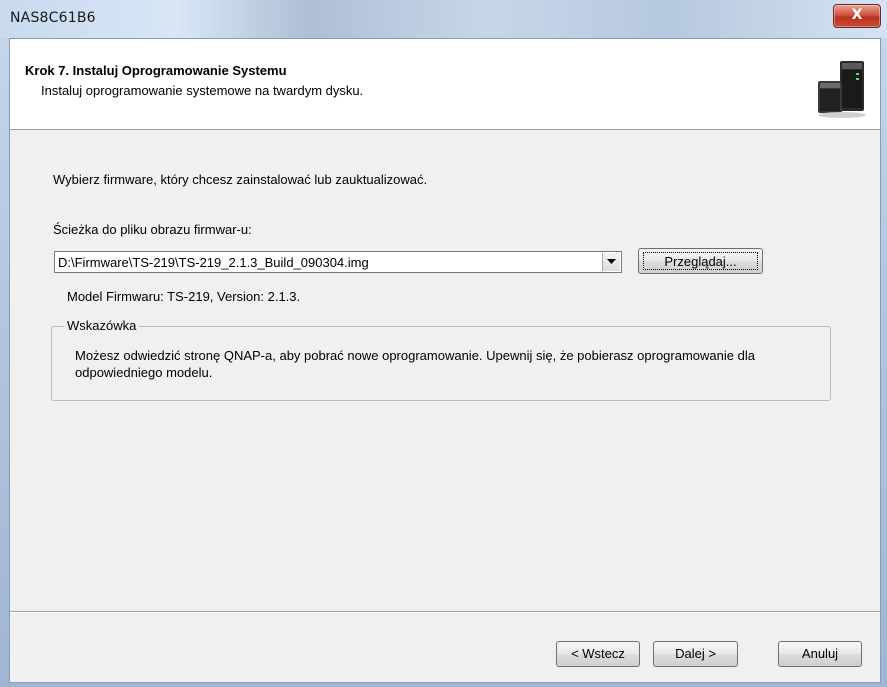  I want to click on step-title: Krok 7. Instaluj Oprogramowanie Systemu, so click(156, 70).